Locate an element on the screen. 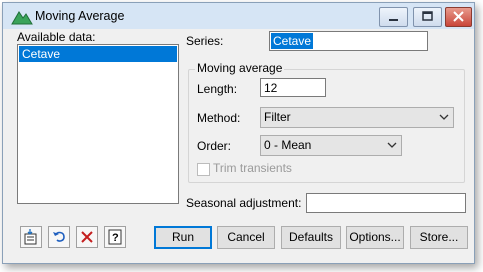 Image resolution: width=483 pixels, height=272 pixels. clear-button is located at coordinates (87, 237).